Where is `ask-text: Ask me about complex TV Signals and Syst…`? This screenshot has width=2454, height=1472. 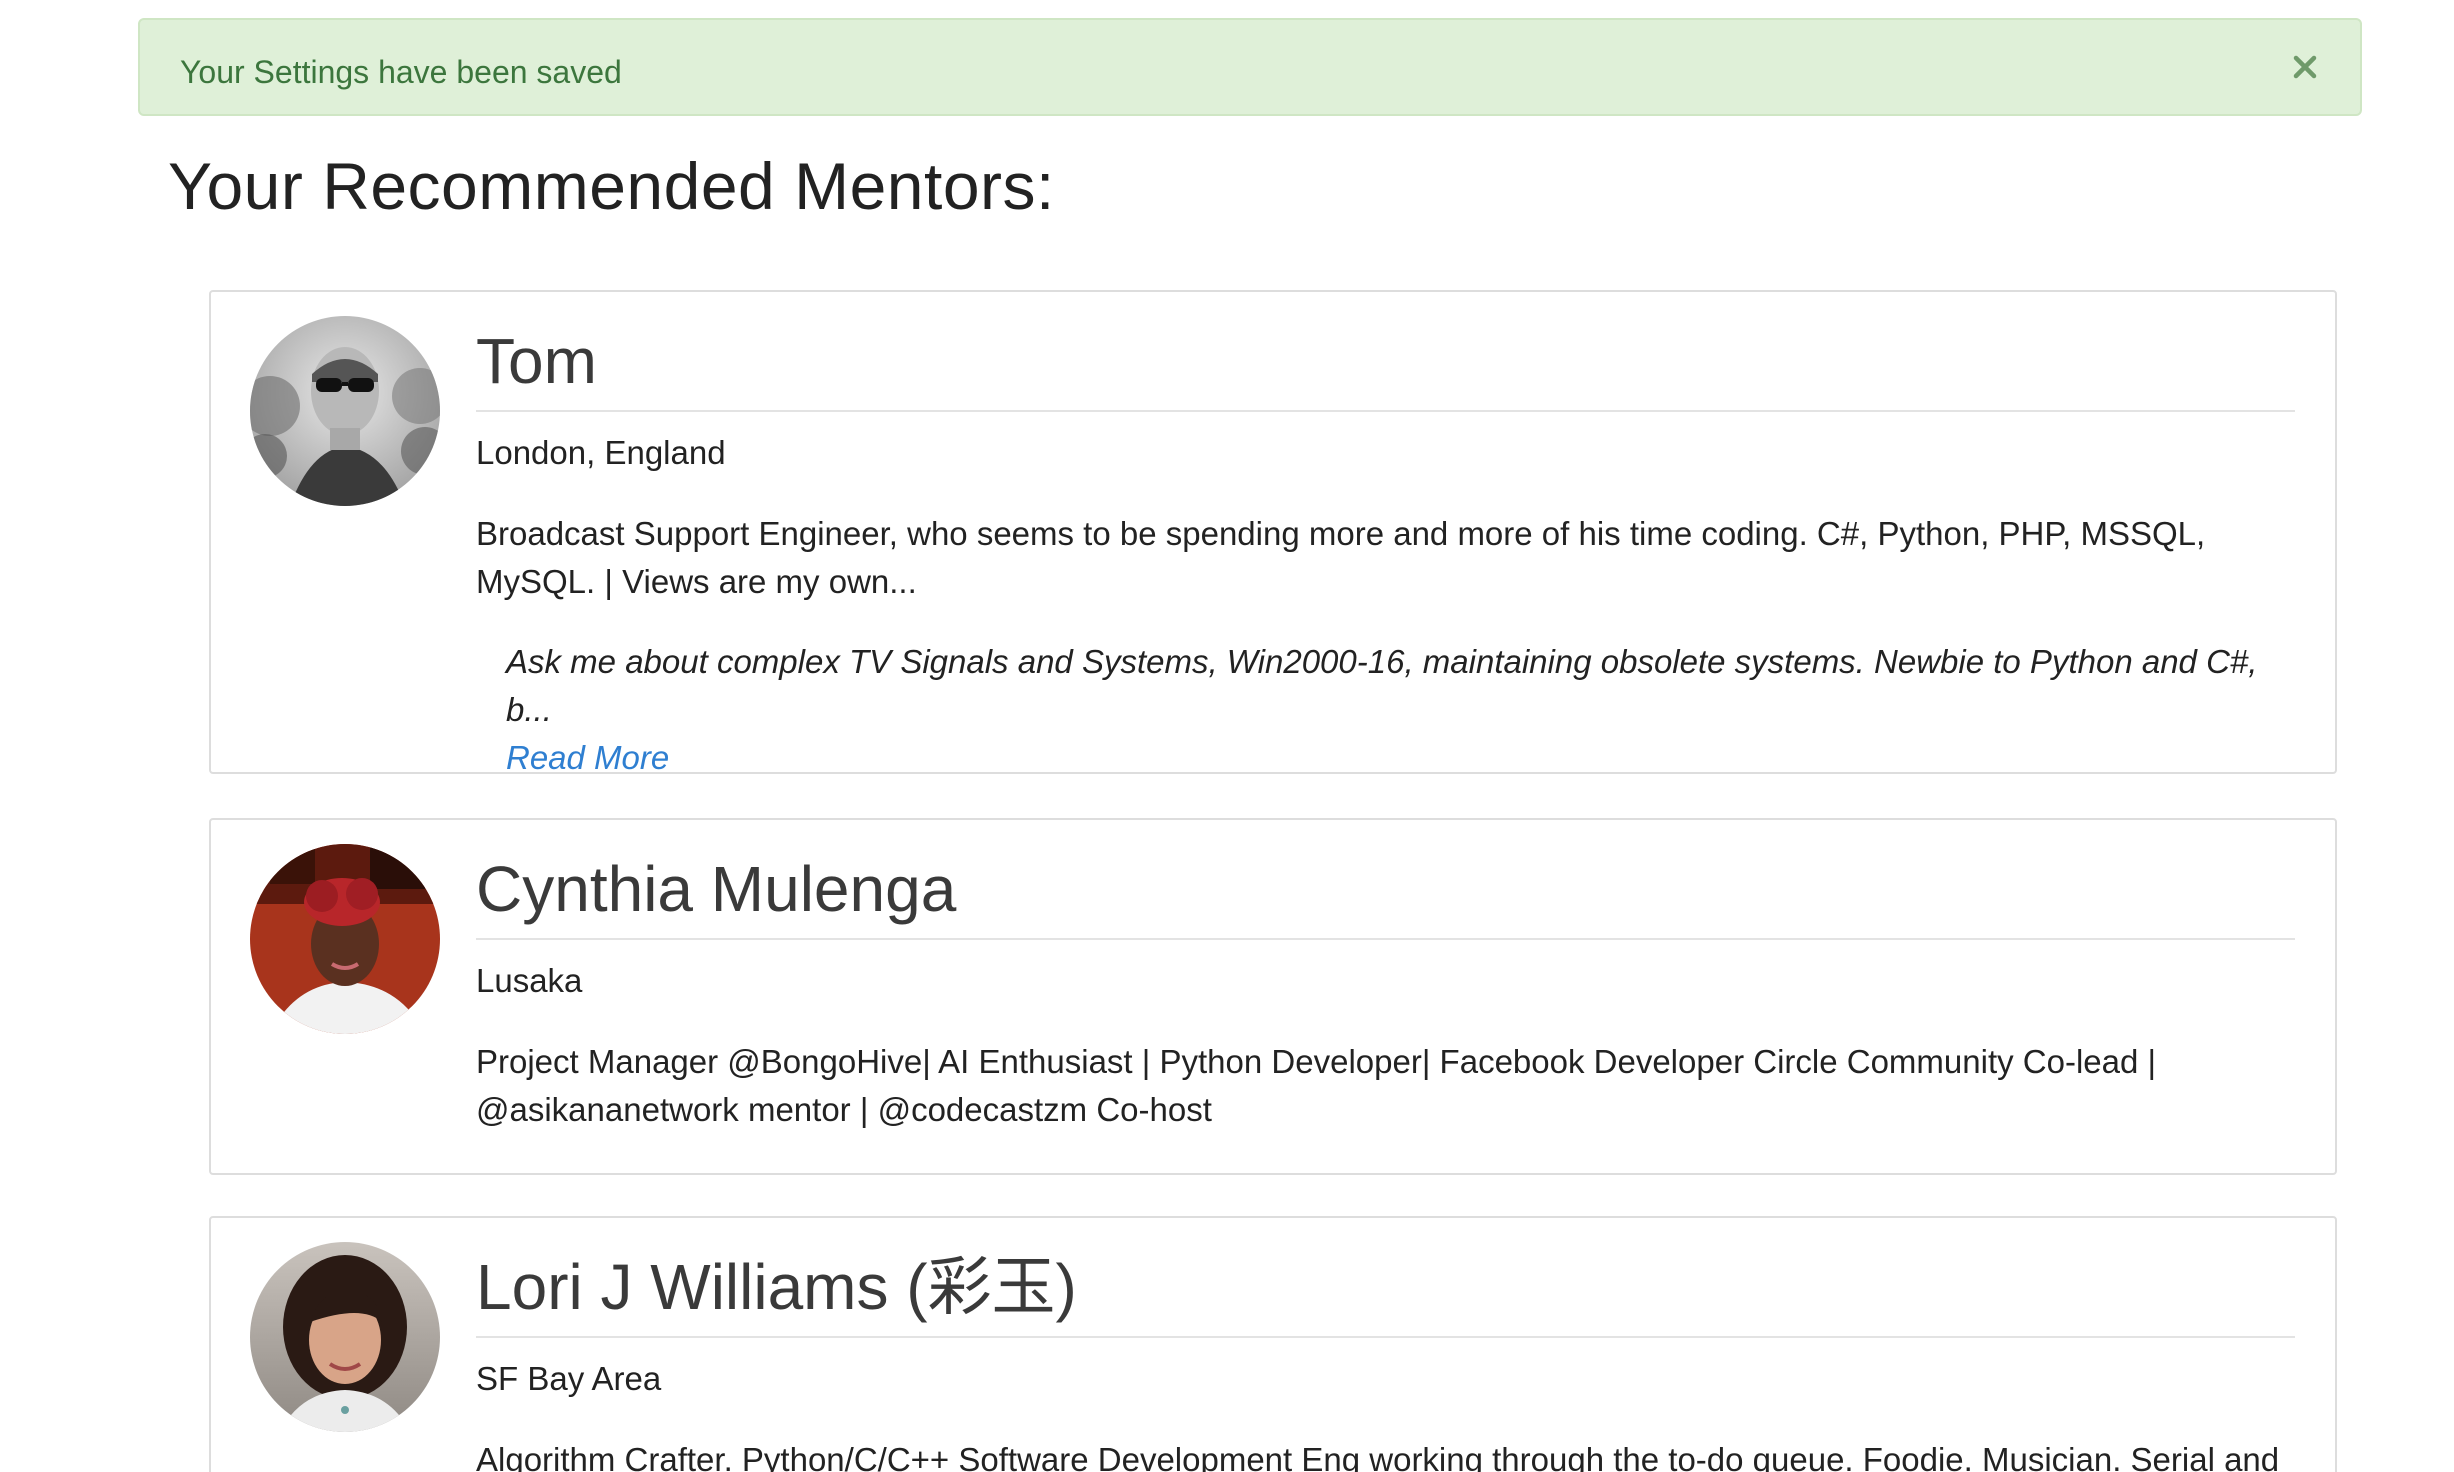
ask-text: Ask me about complex TV Signals and Syst… is located at coordinates (1382, 685).